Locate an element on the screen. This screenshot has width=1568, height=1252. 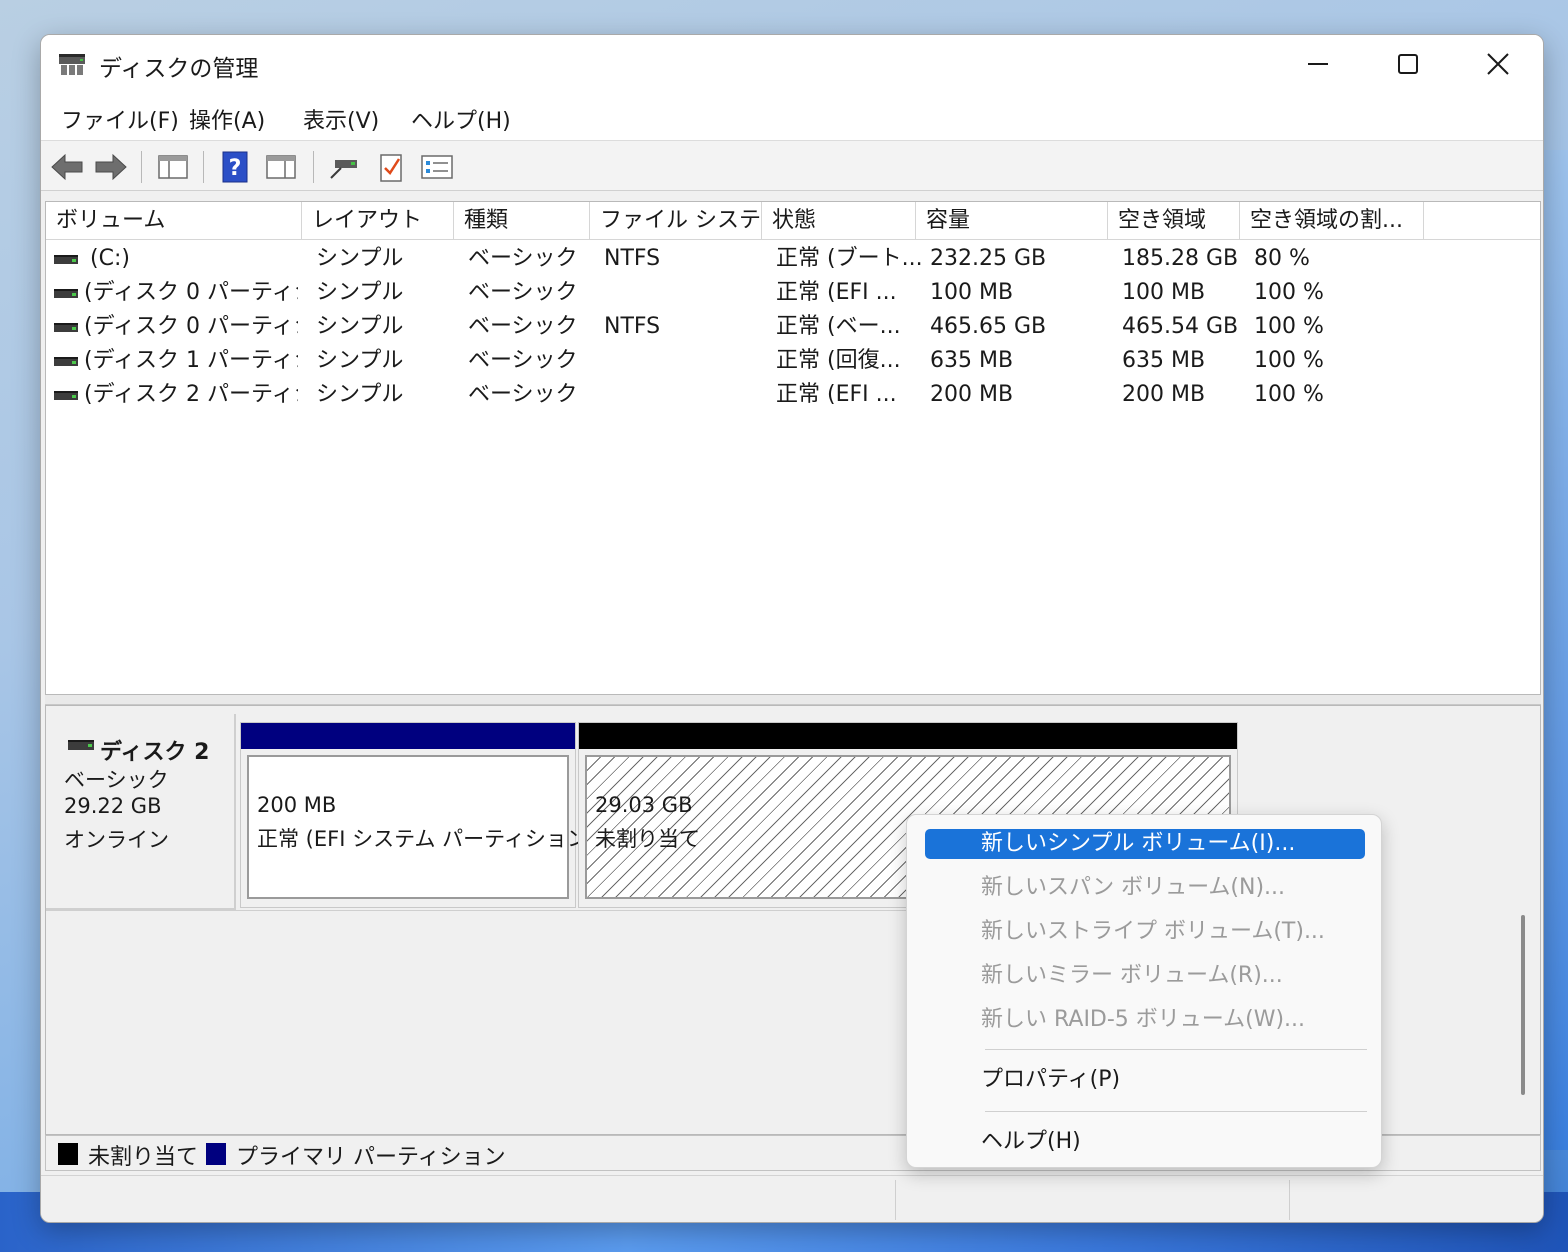
help-button: ? is located at coordinates (235, 167).